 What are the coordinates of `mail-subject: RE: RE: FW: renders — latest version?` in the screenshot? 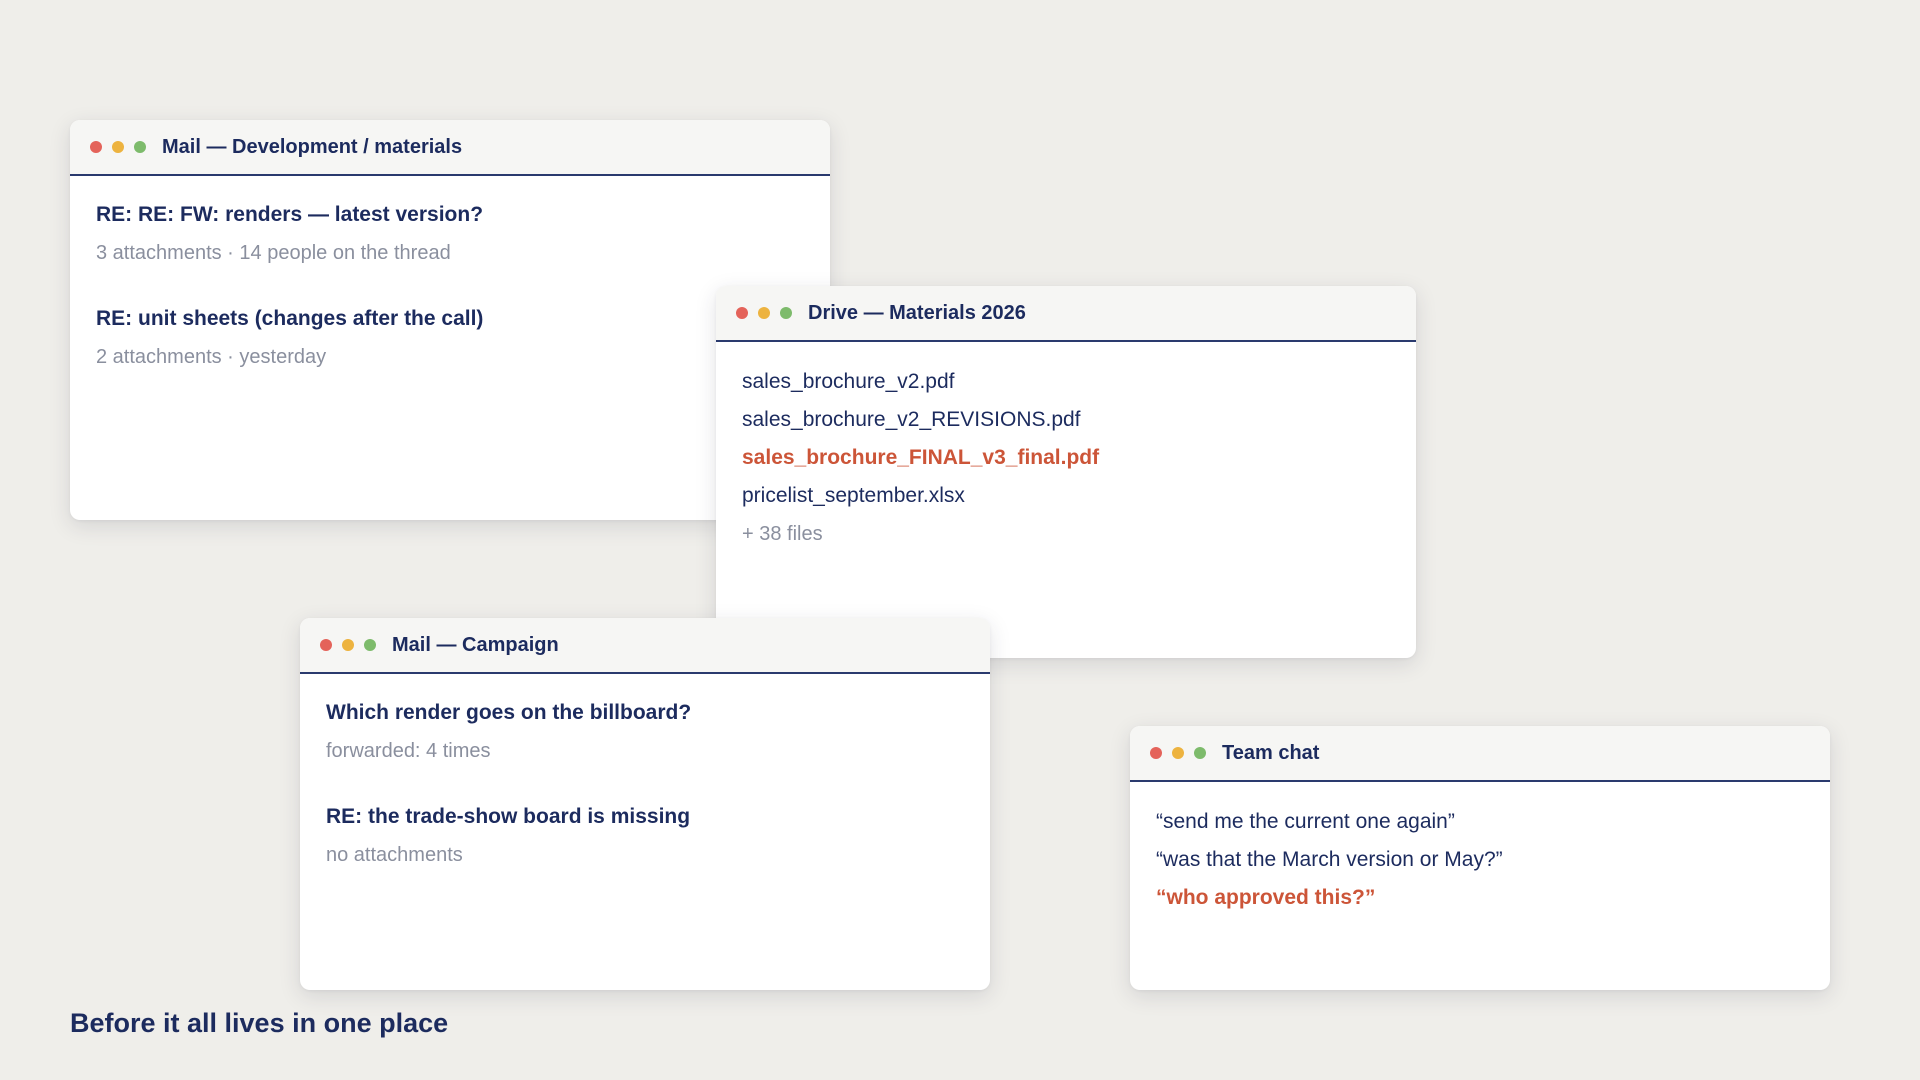 It's located at (290, 214).